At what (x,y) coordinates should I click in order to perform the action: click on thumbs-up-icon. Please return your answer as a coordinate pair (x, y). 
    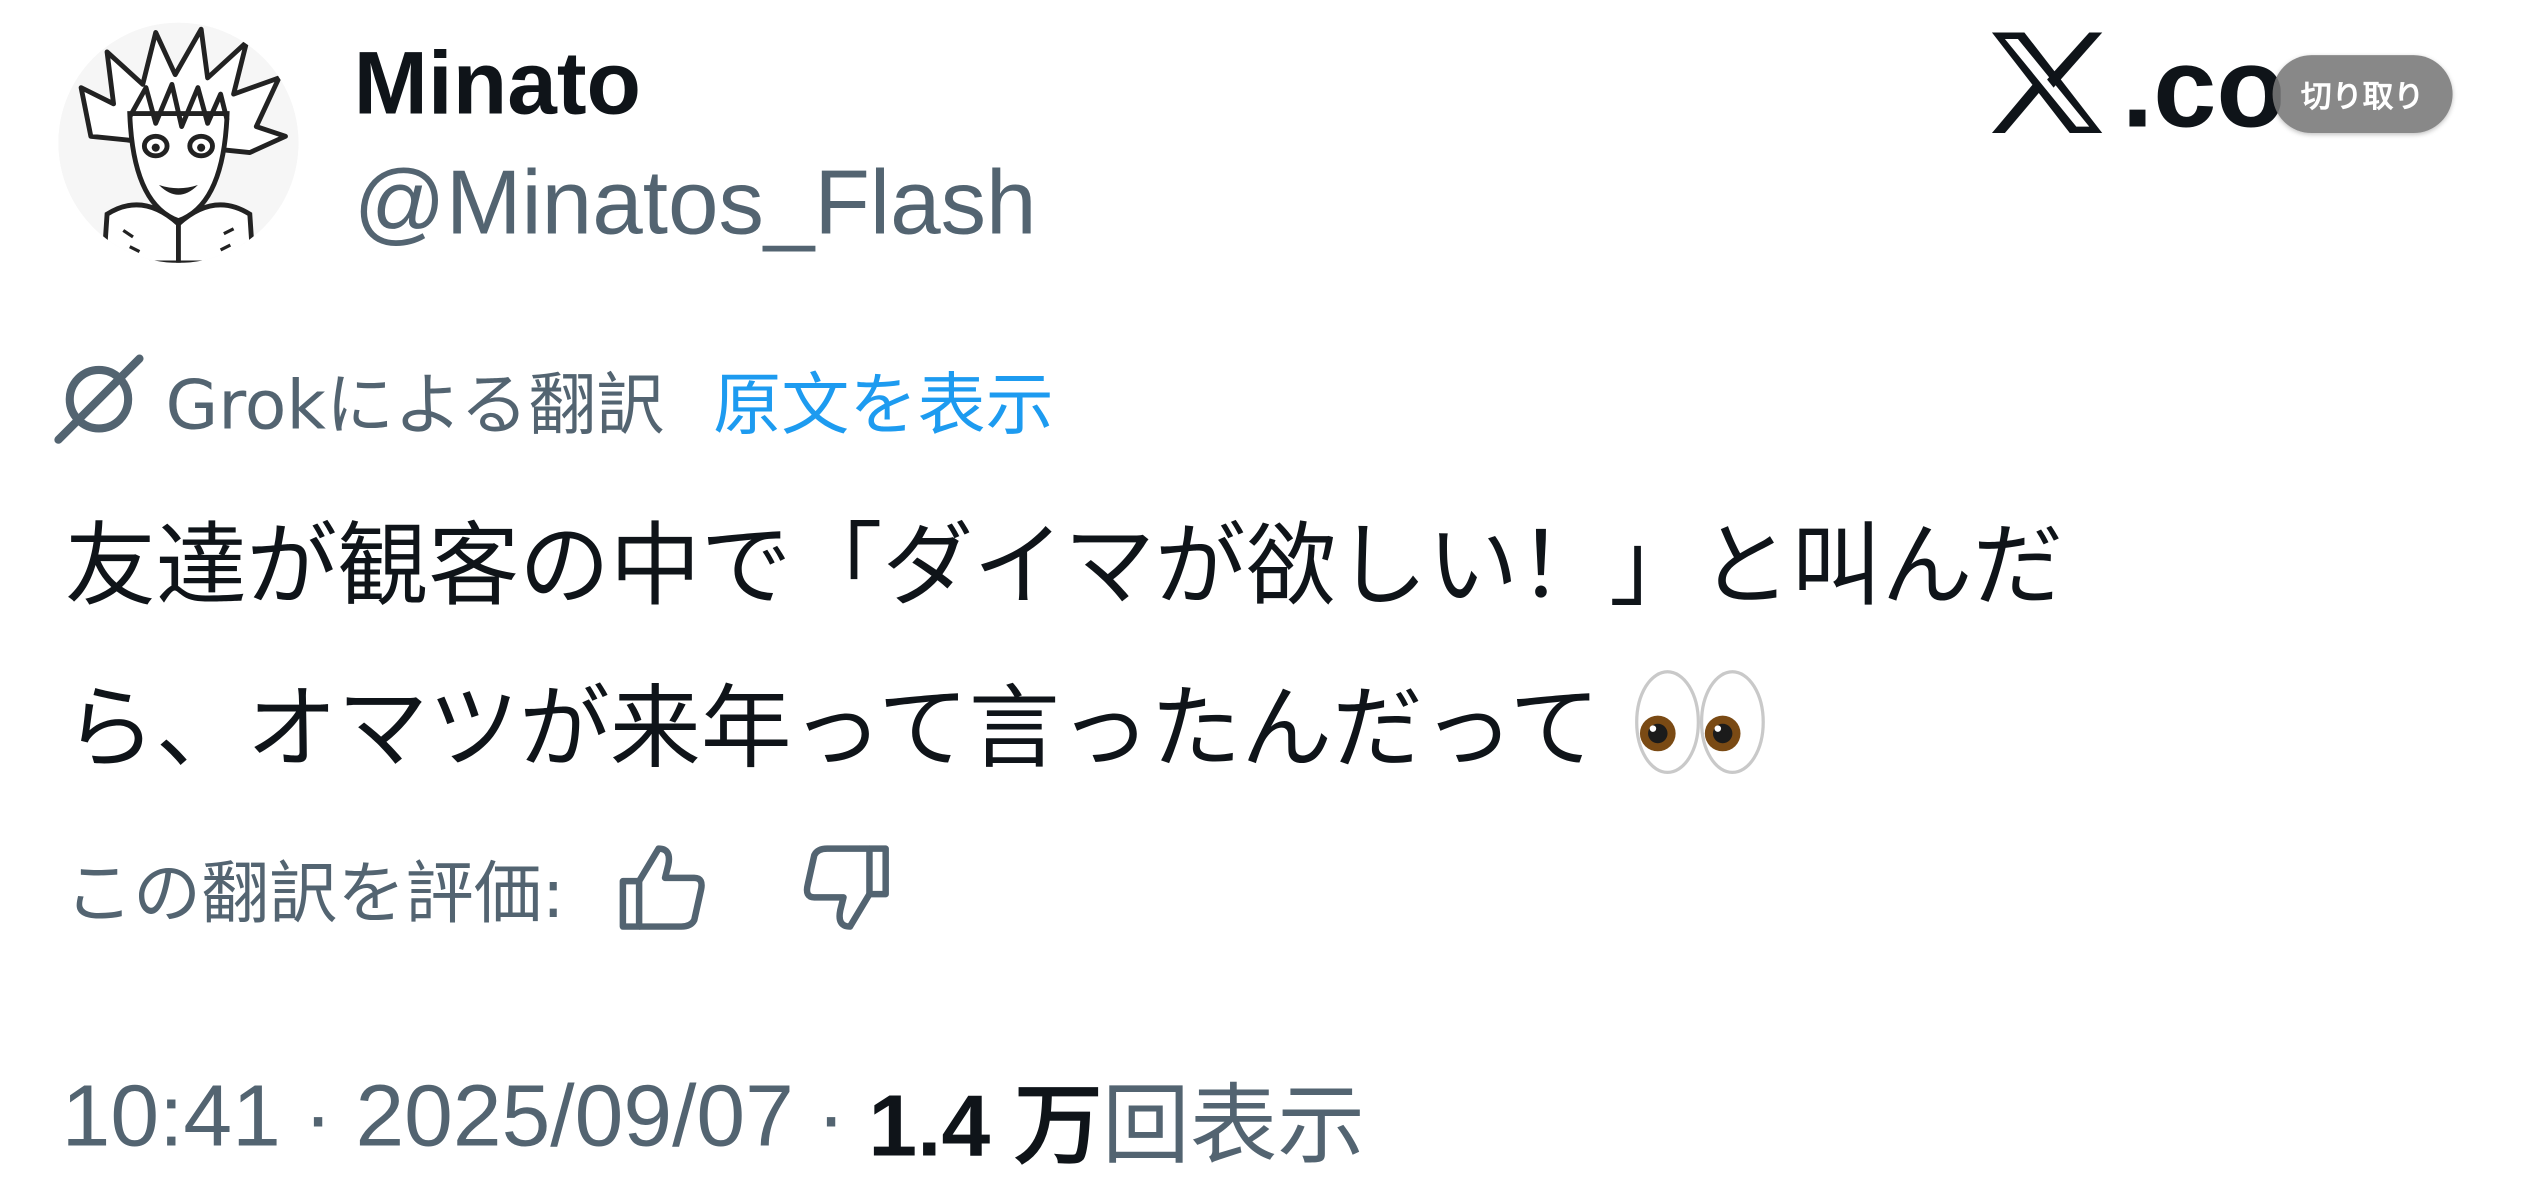
    Looking at the image, I should click on (661, 887).